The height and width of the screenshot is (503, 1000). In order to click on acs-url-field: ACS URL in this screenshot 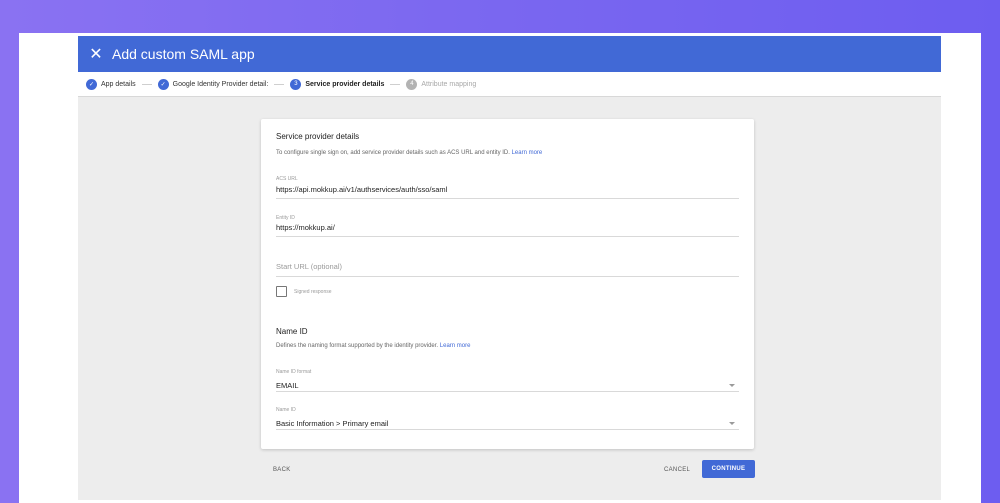, I will do `click(507, 187)`.